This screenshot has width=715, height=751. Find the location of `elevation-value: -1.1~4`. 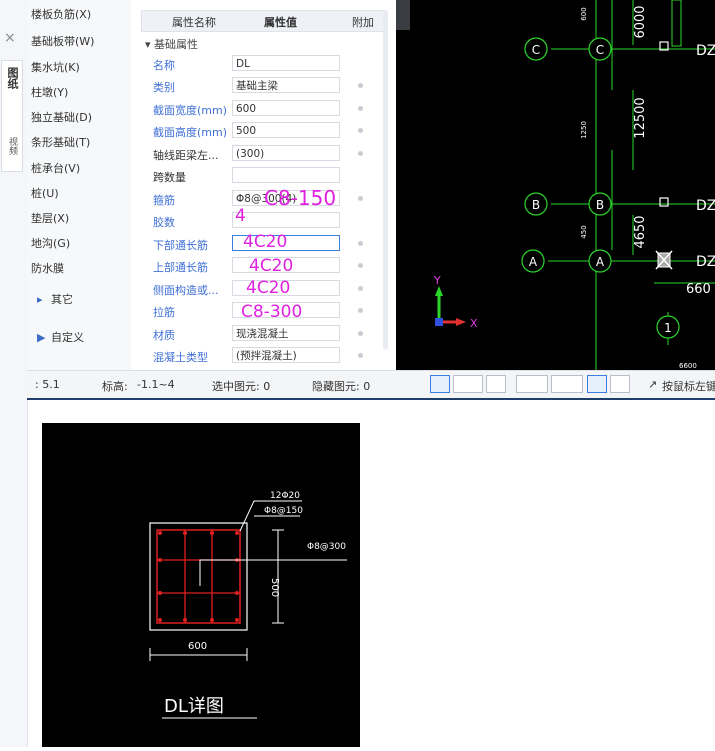

elevation-value: -1.1~4 is located at coordinates (156, 384).